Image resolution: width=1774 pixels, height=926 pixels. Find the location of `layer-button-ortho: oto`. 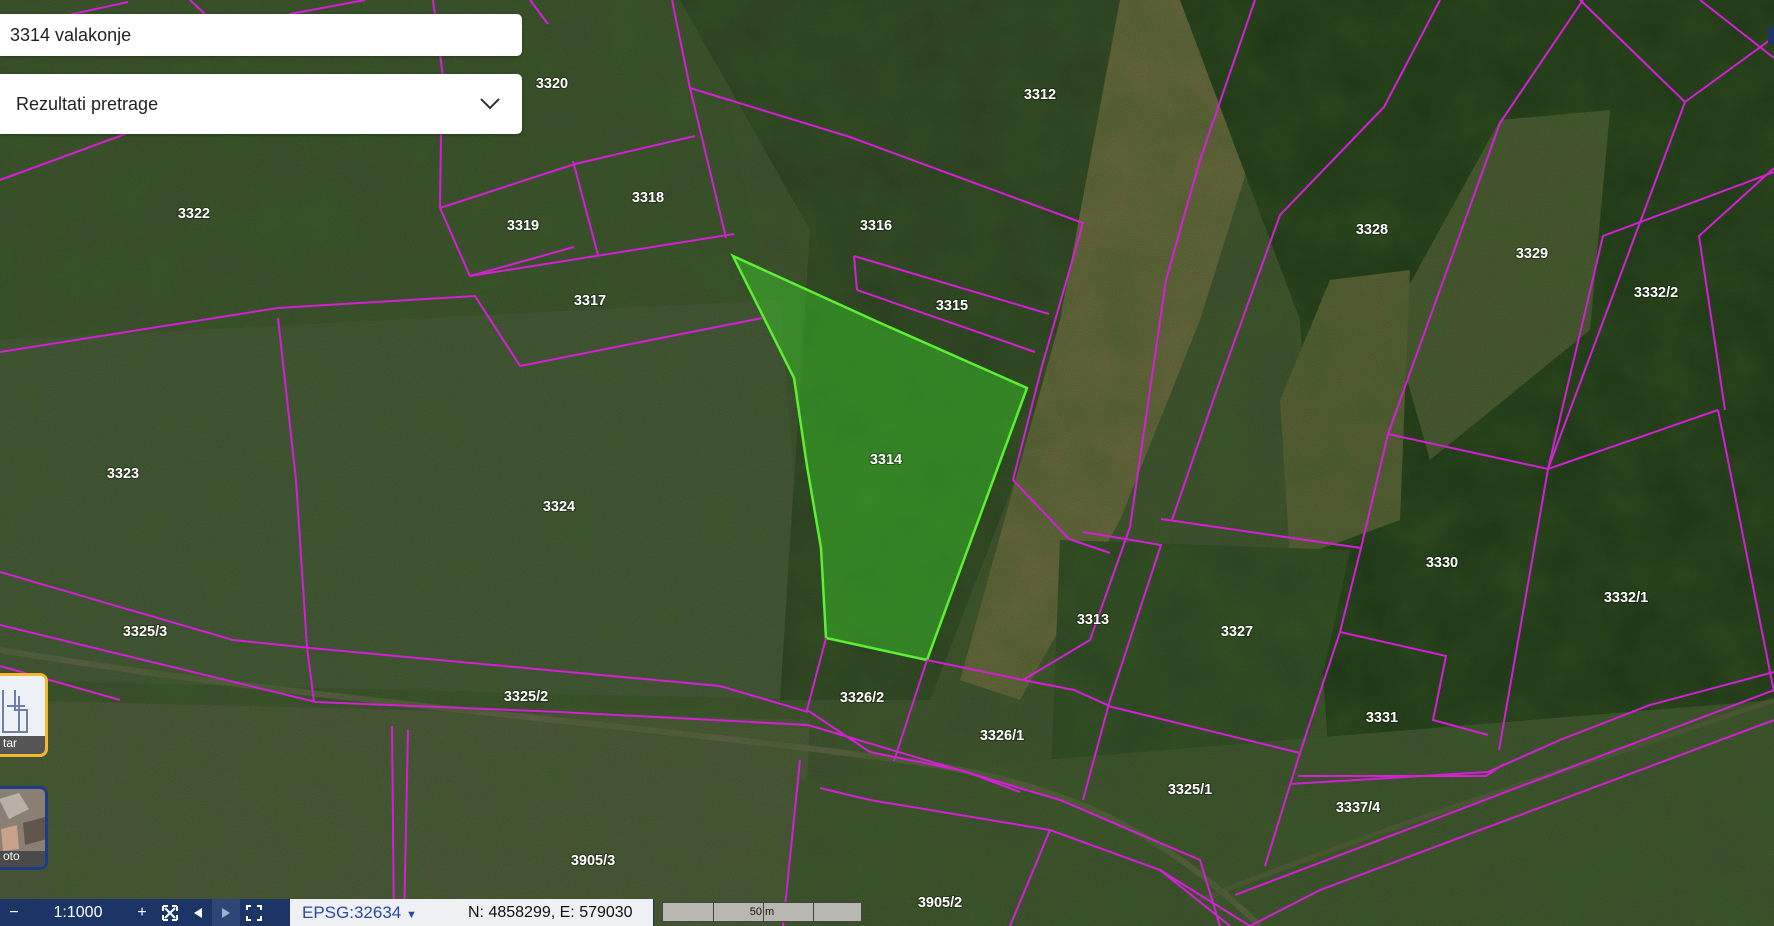

layer-button-ortho: oto is located at coordinates (24, 828).